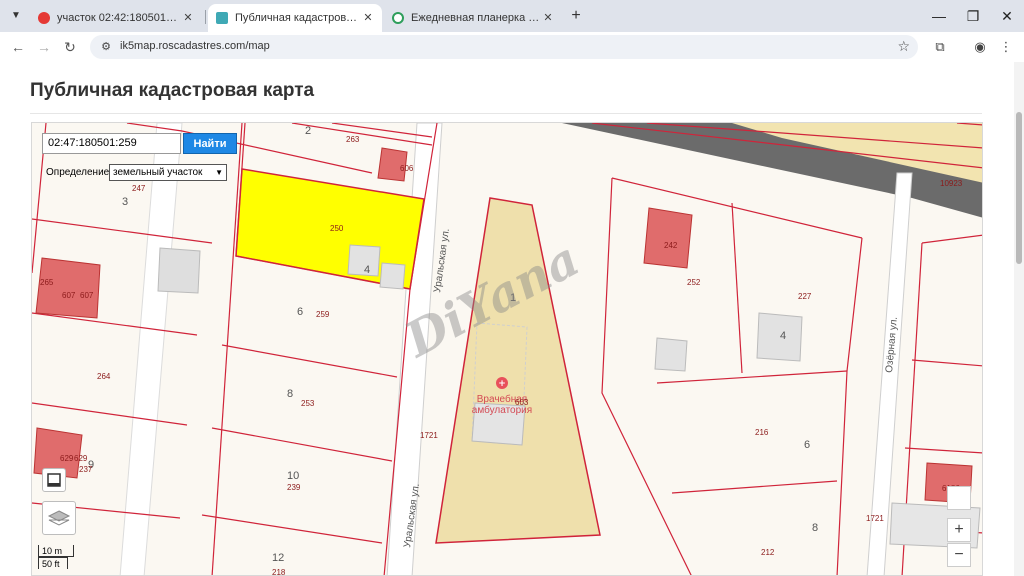 The width and height of the screenshot is (1024, 576). What do you see at coordinates (18, 47) in the screenshot?
I see `back-arrow-icon: ←` at bounding box center [18, 47].